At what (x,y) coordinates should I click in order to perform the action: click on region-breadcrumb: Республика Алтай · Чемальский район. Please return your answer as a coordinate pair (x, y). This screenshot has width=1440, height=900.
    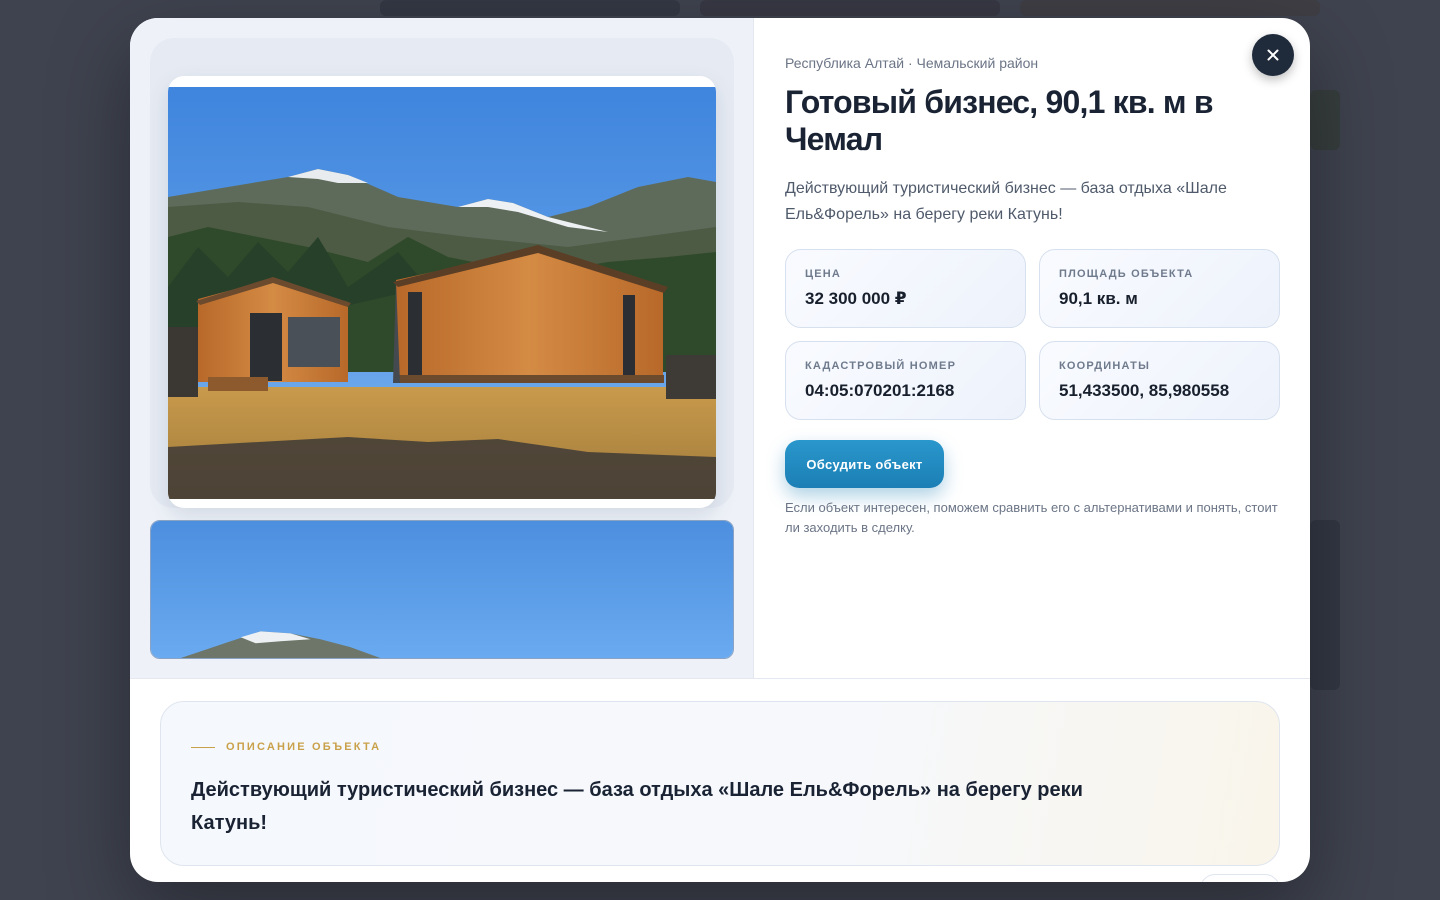
    Looking at the image, I should click on (912, 63).